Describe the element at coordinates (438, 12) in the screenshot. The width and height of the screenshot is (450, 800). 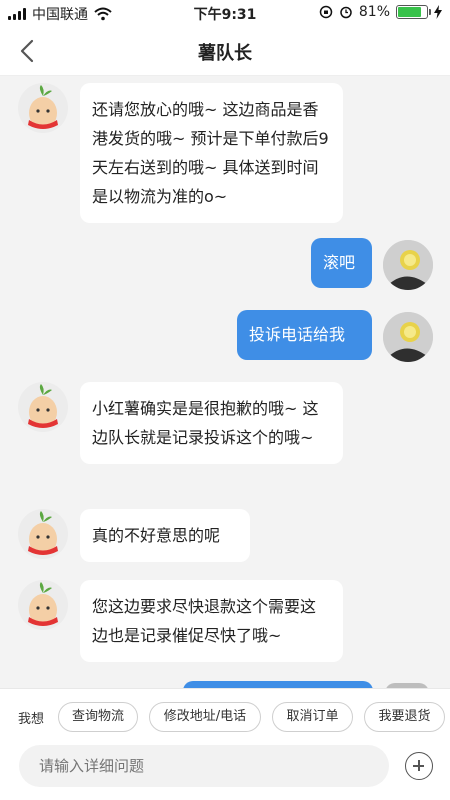
I see `charging-icon` at that location.